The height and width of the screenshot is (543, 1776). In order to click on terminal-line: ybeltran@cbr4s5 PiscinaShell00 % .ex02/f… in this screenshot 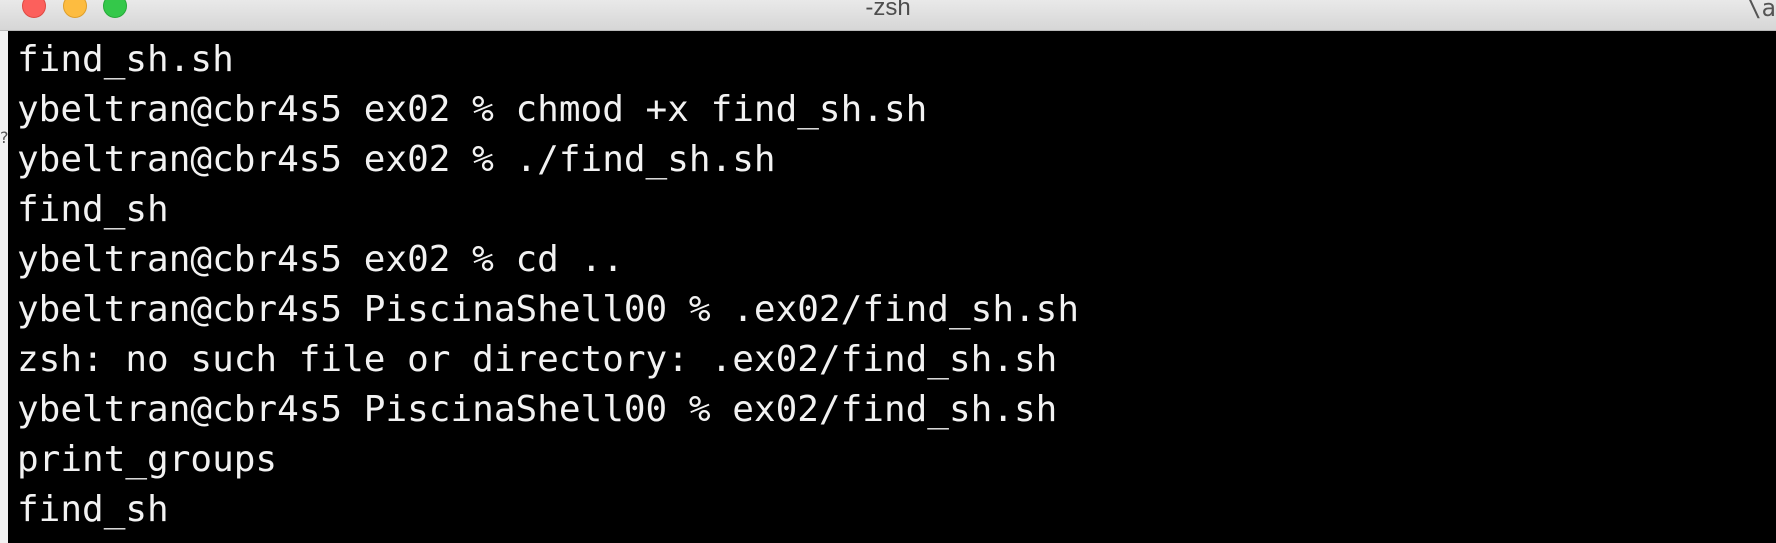, I will do `click(548, 309)`.